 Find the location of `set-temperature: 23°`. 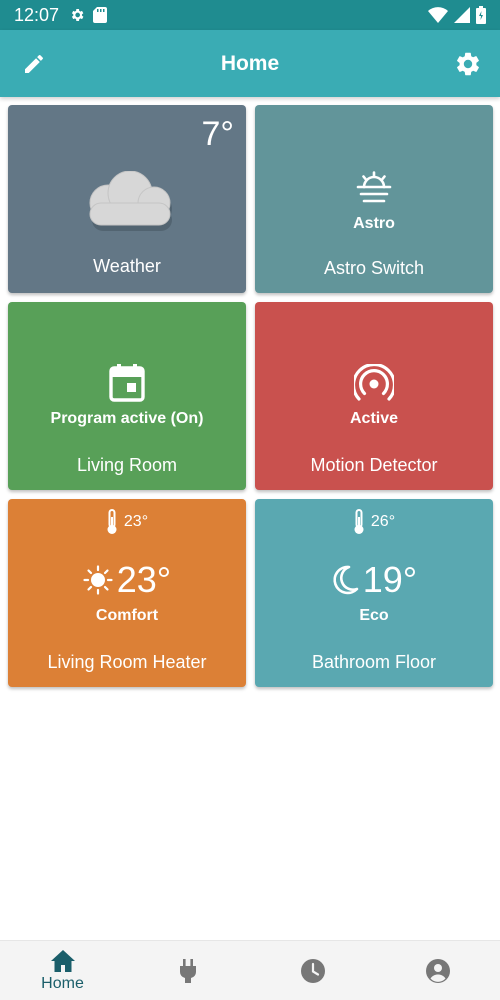

set-temperature: 23° is located at coordinates (127, 580).